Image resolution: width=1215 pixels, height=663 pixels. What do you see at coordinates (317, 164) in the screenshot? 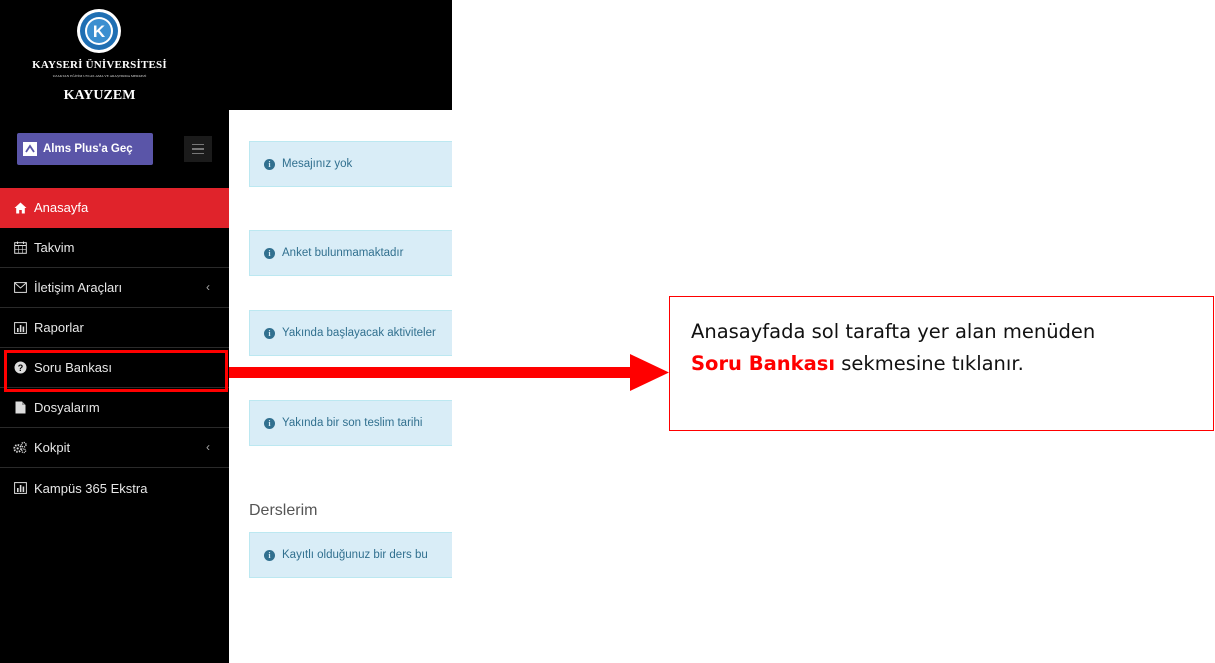
I see `alert-text: Mesajınız yok` at bounding box center [317, 164].